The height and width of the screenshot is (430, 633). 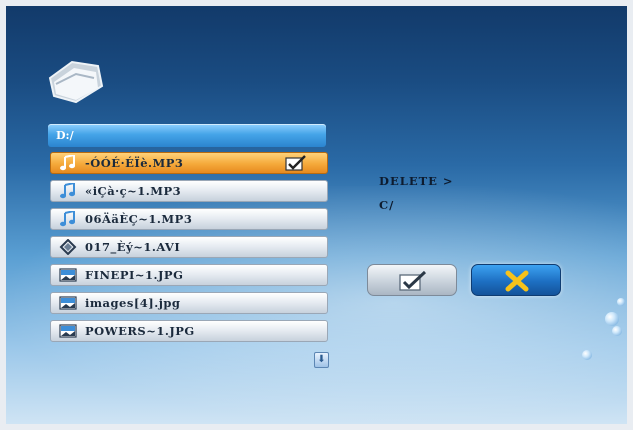 What do you see at coordinates (187, 135) in the screenshot?
I see `current-path-bar: D:/` at bounding box center [187, 135].